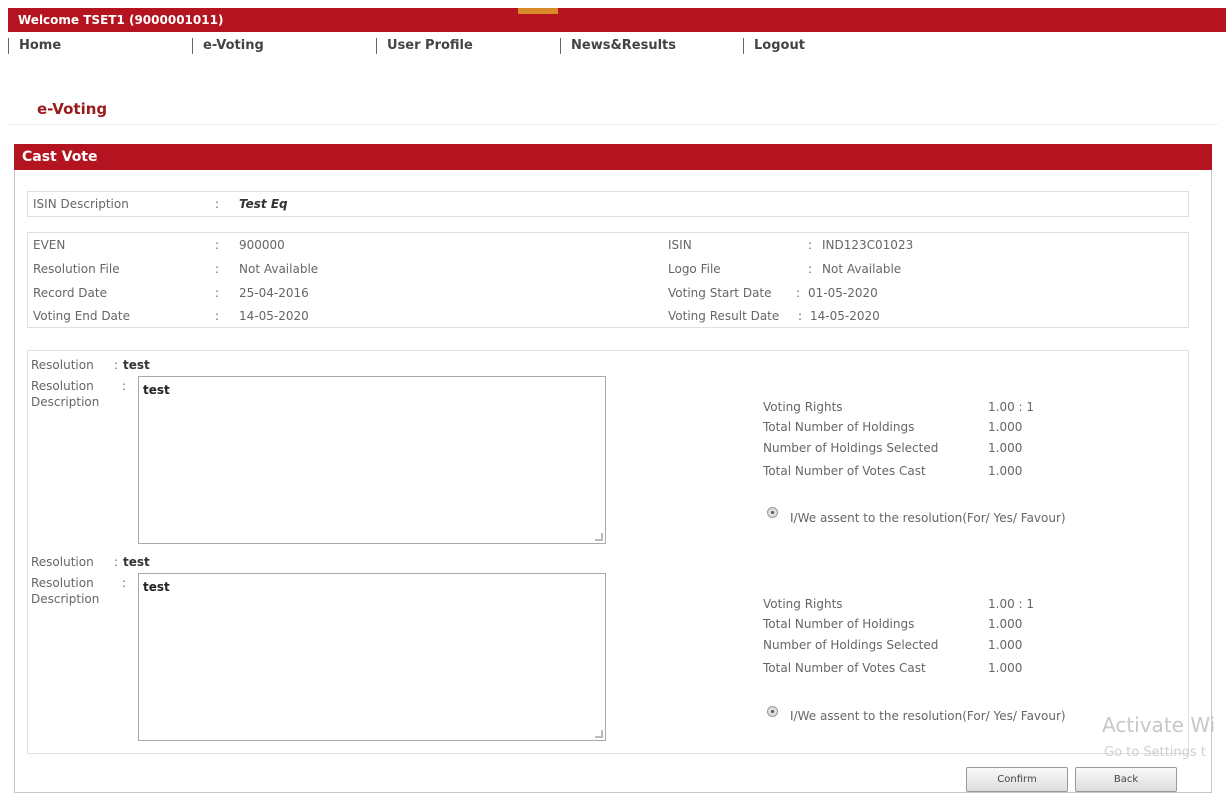 This screenshot has height=793, width=1226. Describe the element at coordinates (49, 245) in the screenshot. I see `detail-label-even: EVEN` at that location.